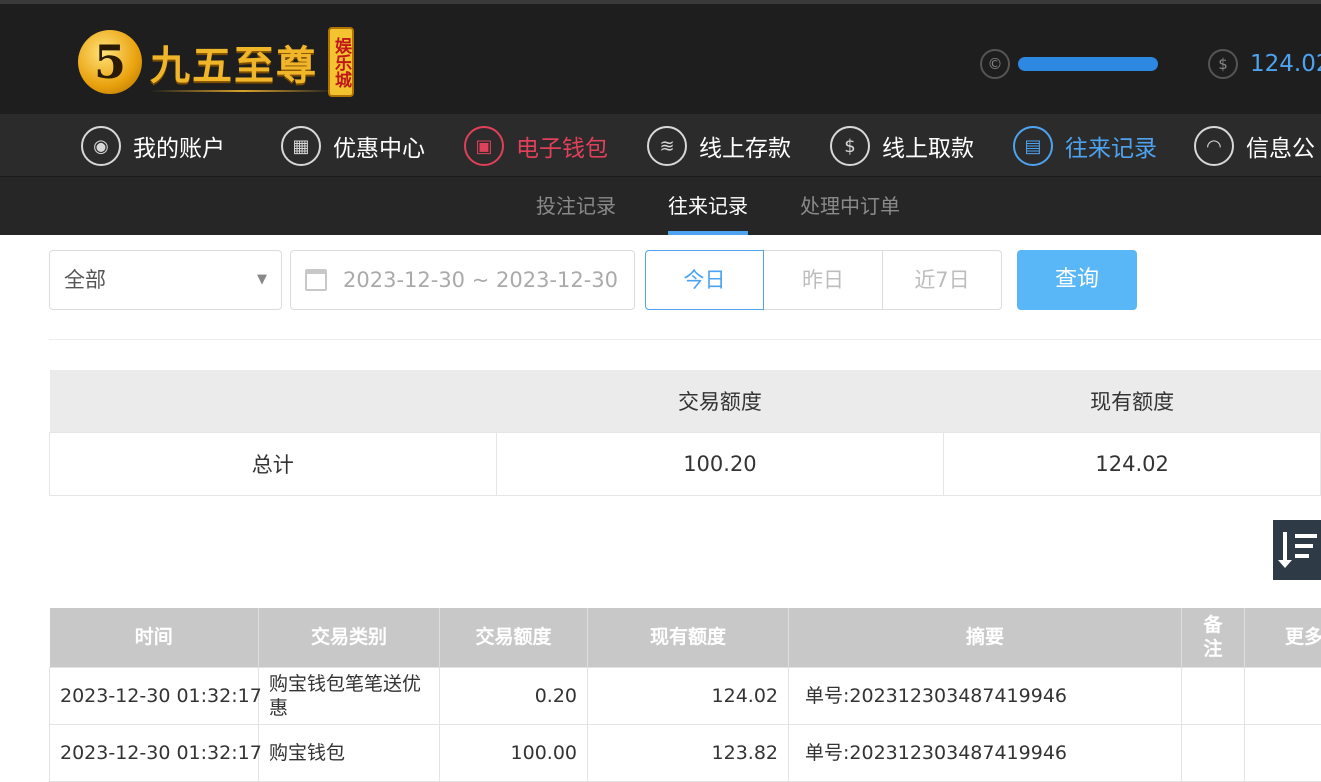 The height and width of the screenshot is (782, 1321). I want to click on balance-amount: 124.02, so click(1285, 64).